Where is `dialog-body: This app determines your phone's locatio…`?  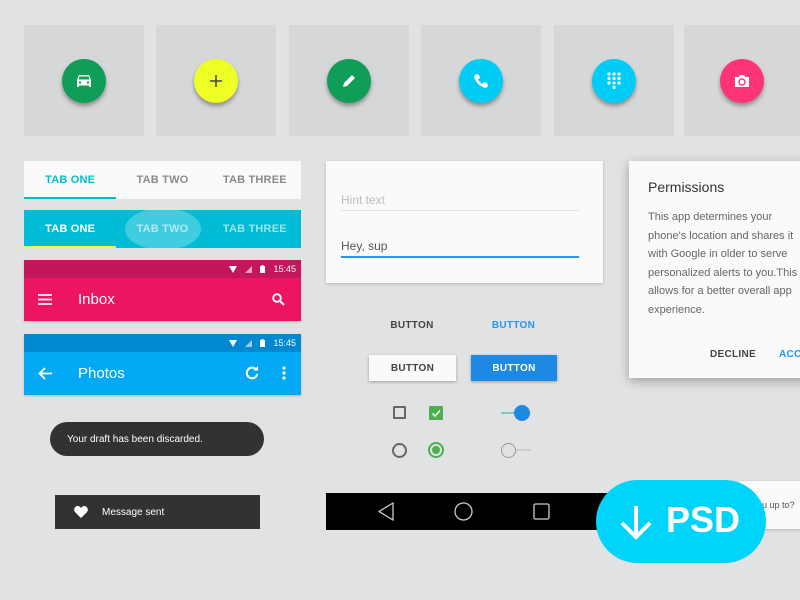
dialog-body: This app determines your phone's locatio… is located at coordinates (723, 263).